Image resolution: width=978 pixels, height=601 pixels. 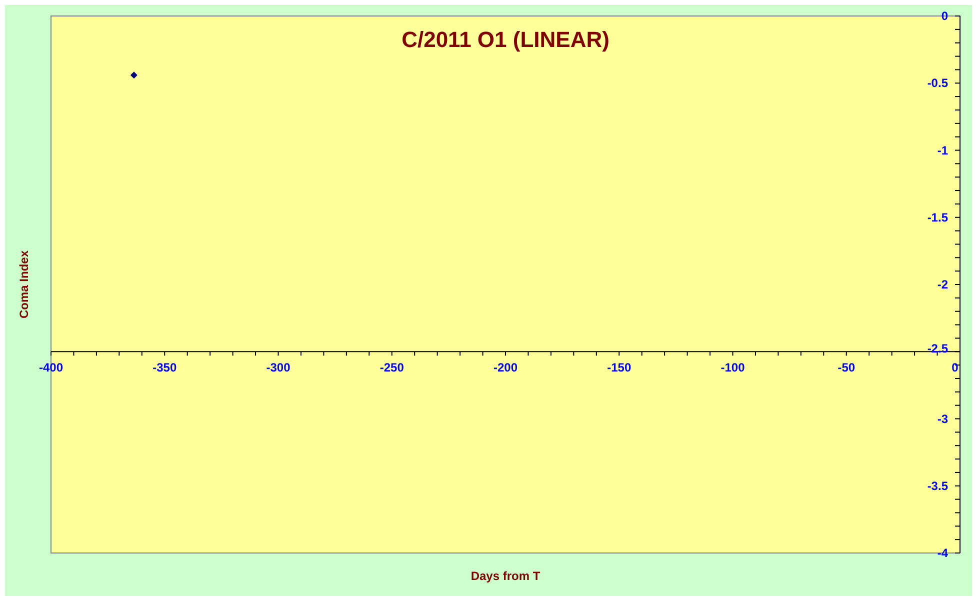 I want to click on axis-title: Days from T, so click(x=505, y=576).